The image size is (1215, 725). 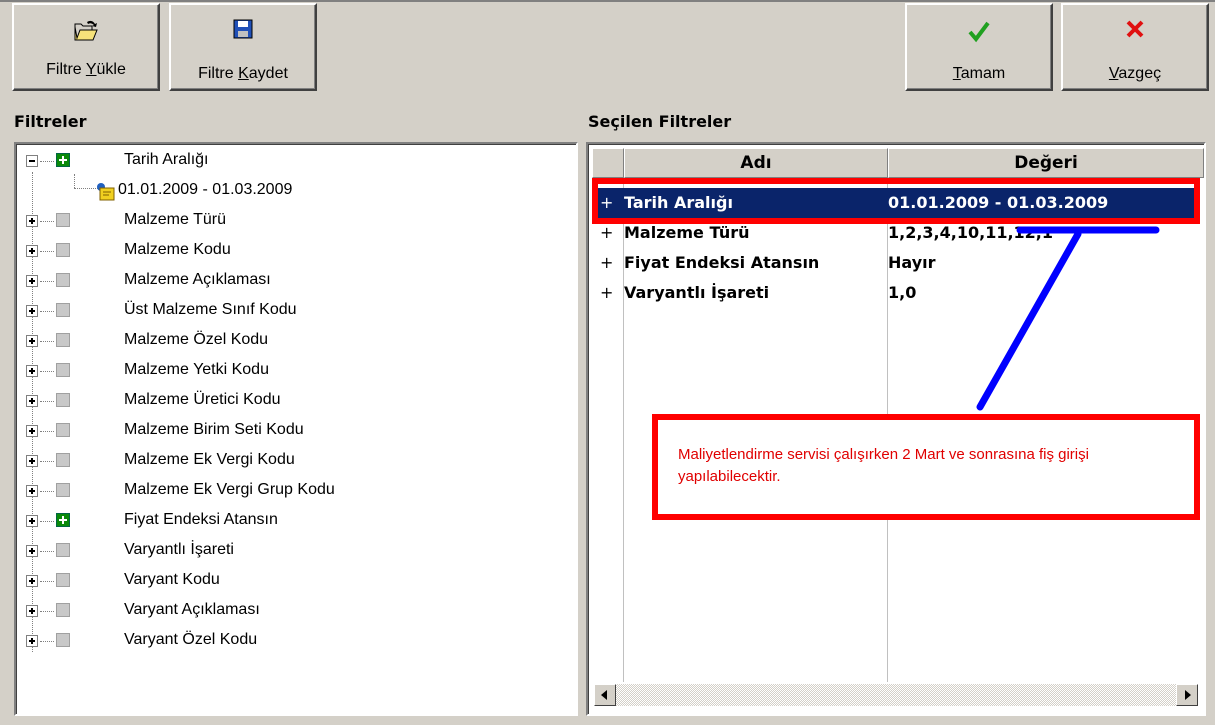 I want to click on load-filter-label: Filtre Yükle, so click(x=86, y=69).